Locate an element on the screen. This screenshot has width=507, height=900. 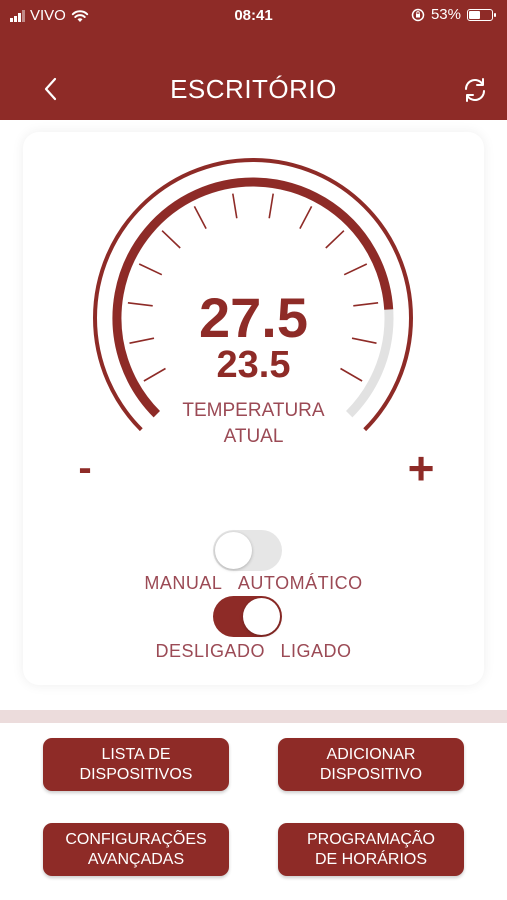
app-header: VIVO 08:41 53% ESCRITÓRIO is located at coordinates (253, 60).